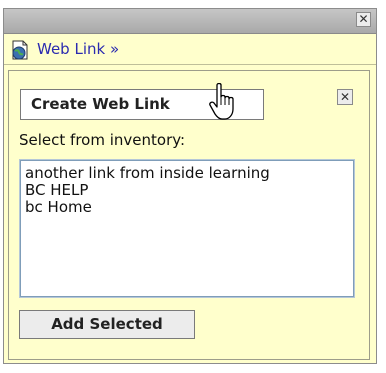 The height and width of the screenshot is (373, 386). I want to click on add-selected-button: Add Selected, so click(107, 324).